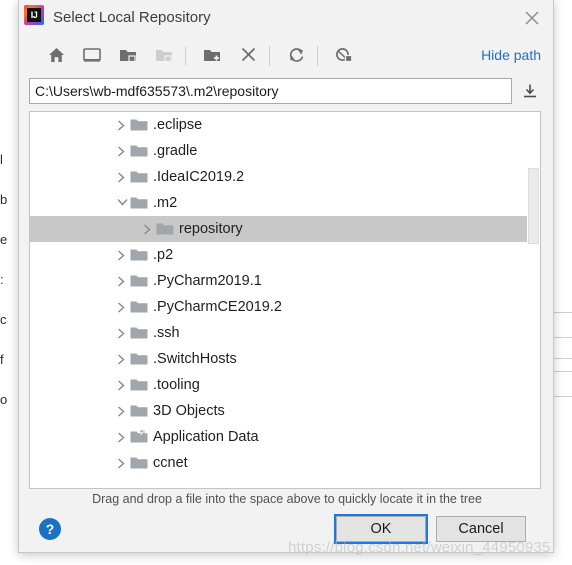 The width and height of the screenshot is (572, 565). What do you see at coordinates (217, 307) in the screenshot?
I see `tree-item-label: .PyCharmCE2019.2` at bounding box center [217, 307].